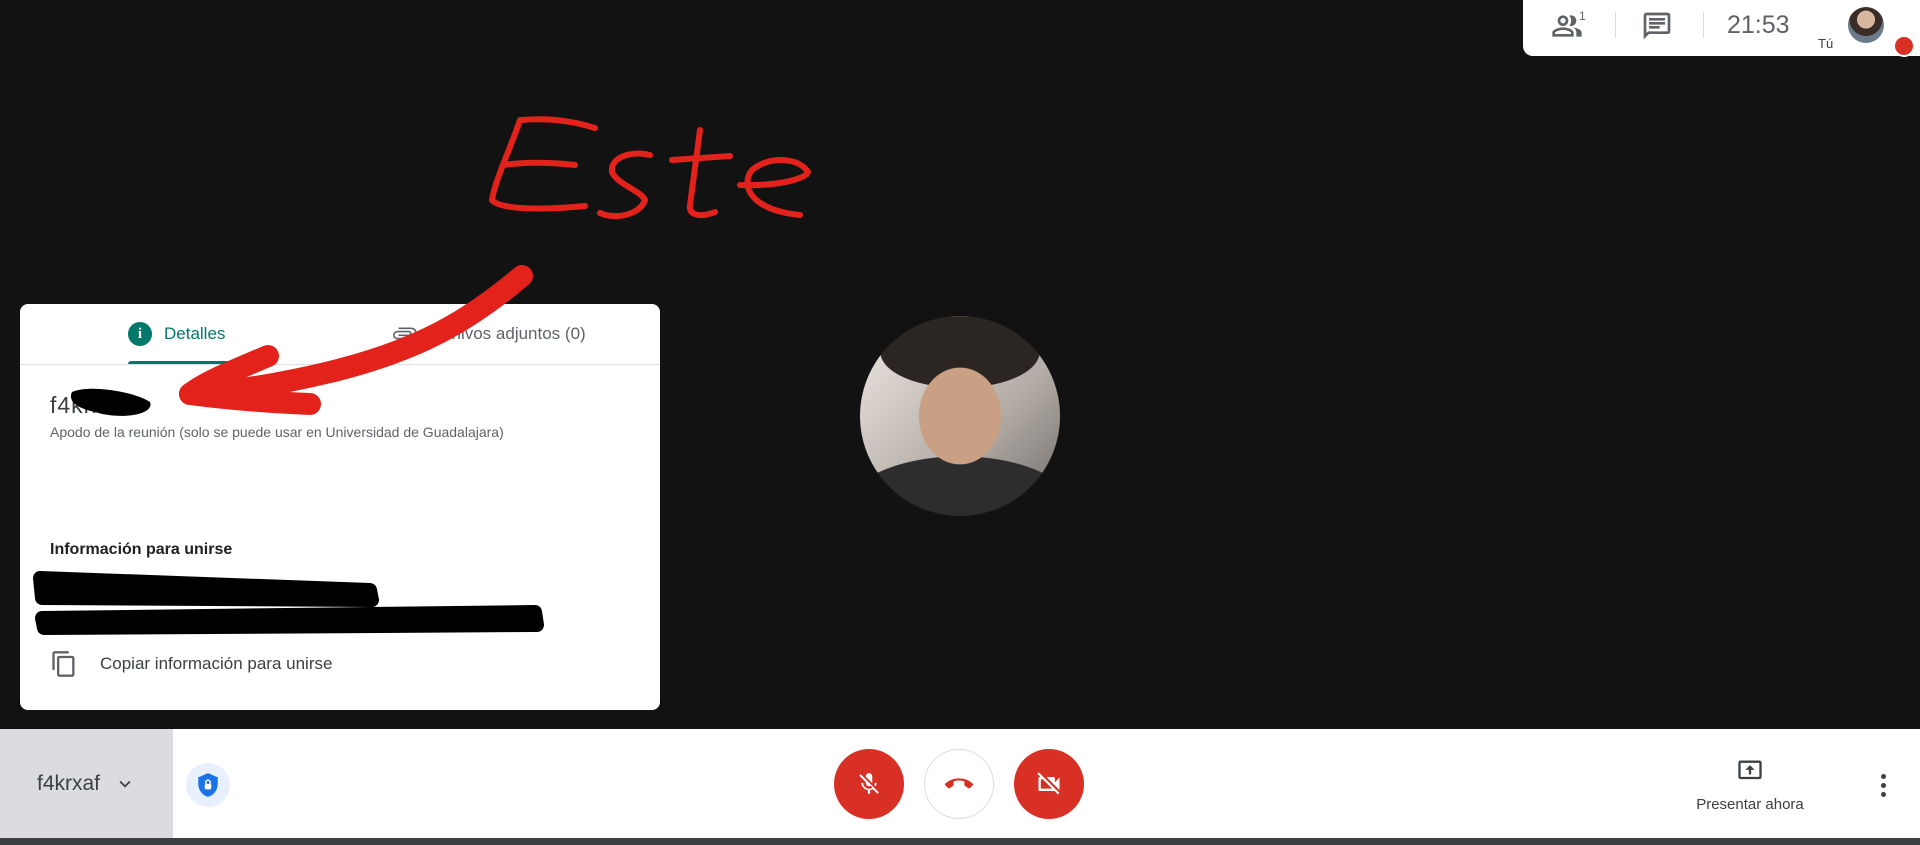 This screenshot has width=1920, height=845. I want to click on tab-attachments: Archivos adjuntos (0), so click(489, 334).